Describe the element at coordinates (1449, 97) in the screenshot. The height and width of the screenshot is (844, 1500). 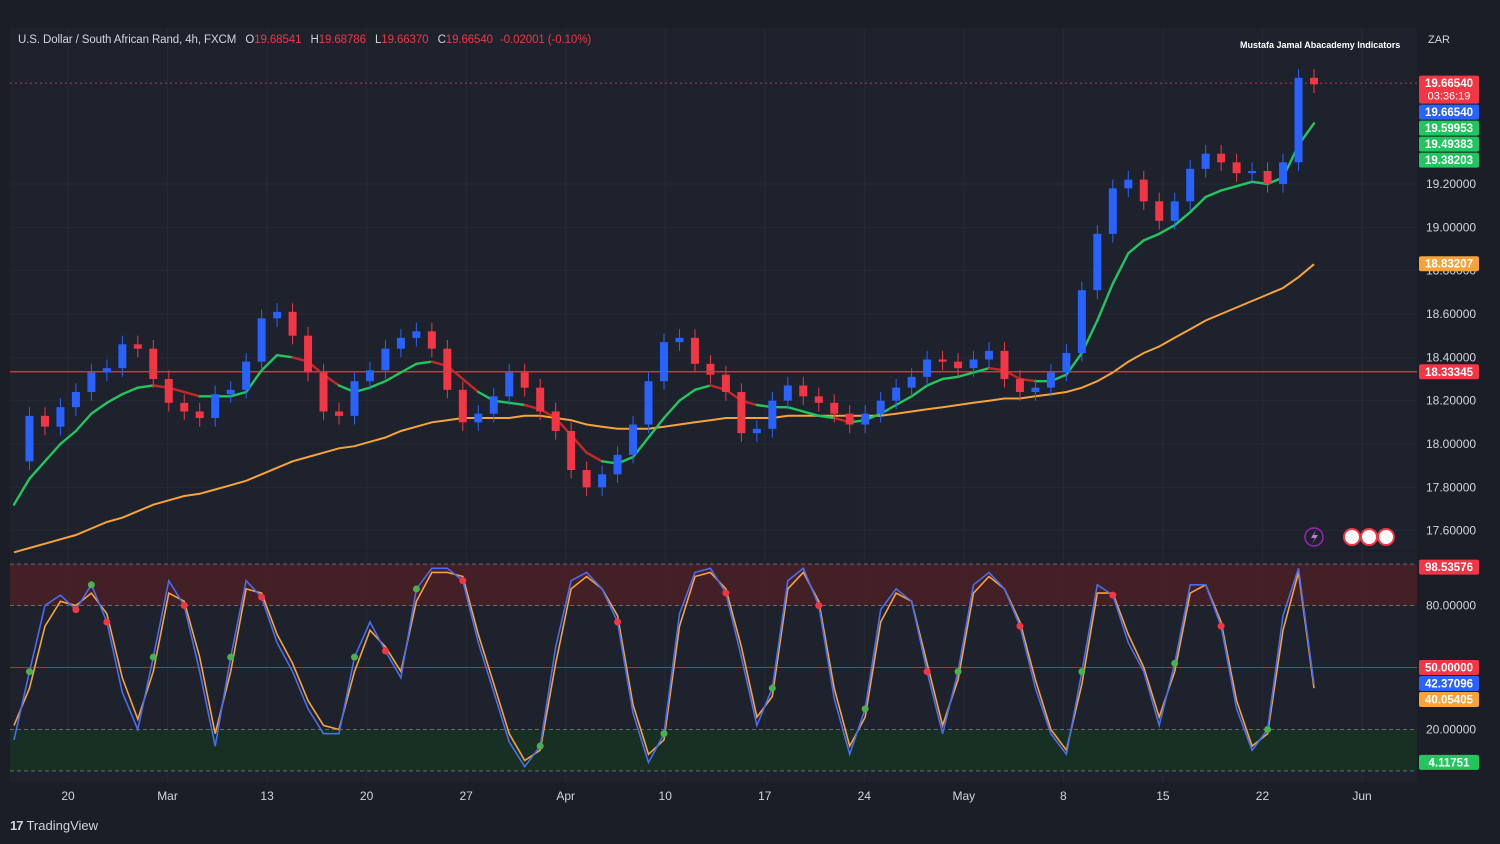
I see `price-label-countdown: 03:36:19` at that location.